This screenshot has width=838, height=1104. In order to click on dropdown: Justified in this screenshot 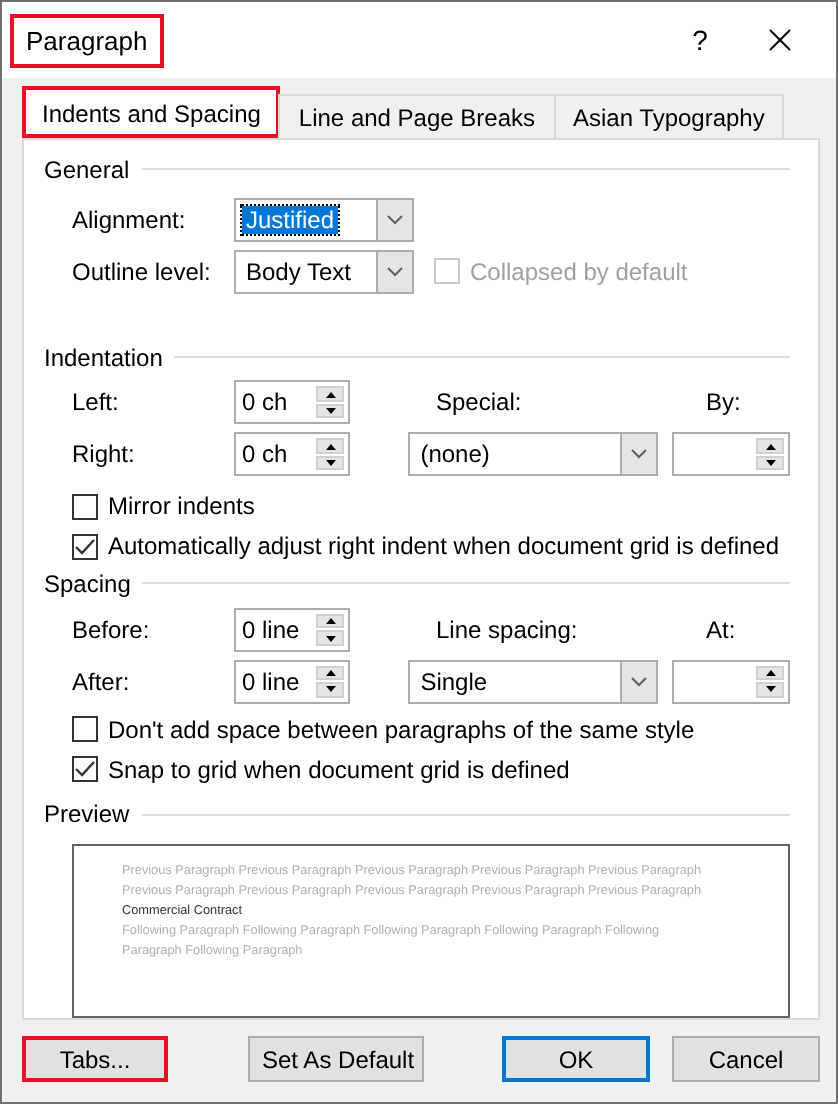, I will do `click(324, 219)`.